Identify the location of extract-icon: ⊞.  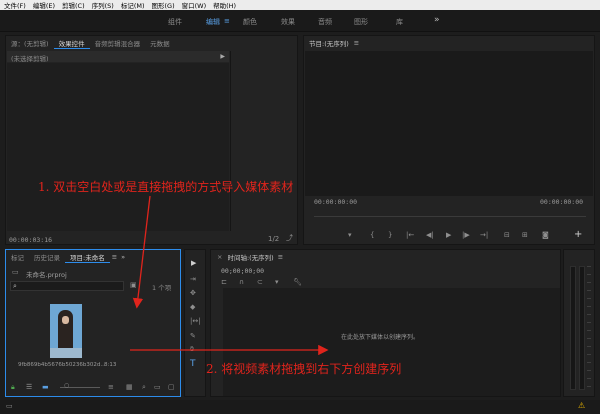
(525, 235).